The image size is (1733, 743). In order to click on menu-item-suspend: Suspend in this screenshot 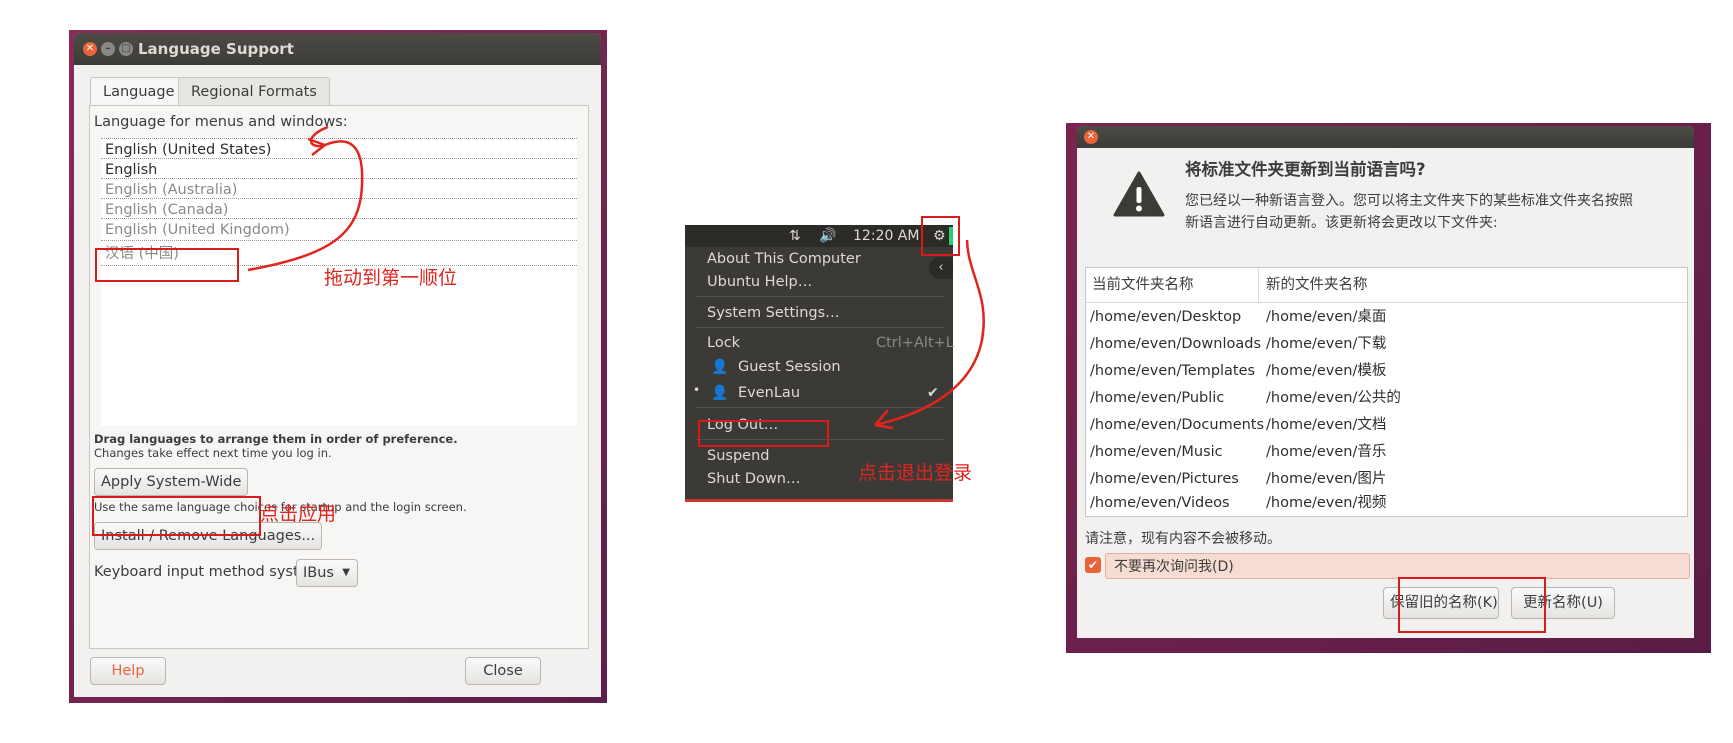, I will do `click(738, 456)`.